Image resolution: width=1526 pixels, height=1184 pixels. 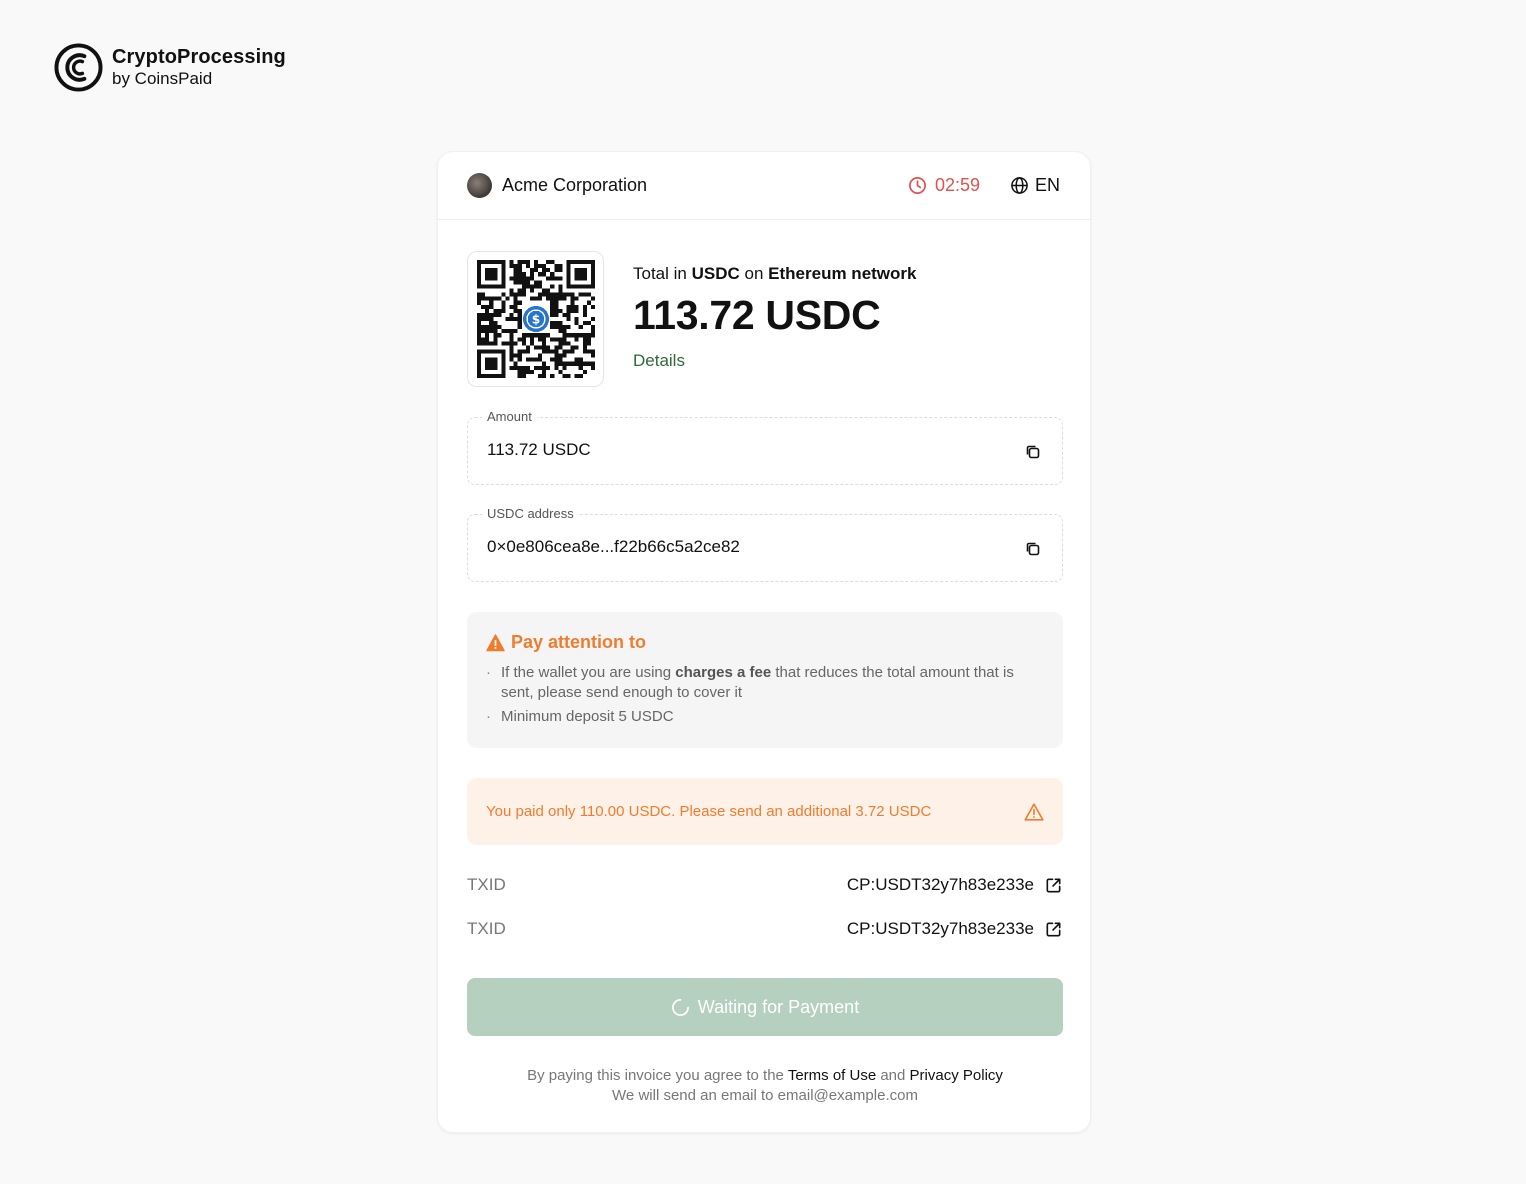 I want to click on spinner-icon, so click(x=680, y=1007).